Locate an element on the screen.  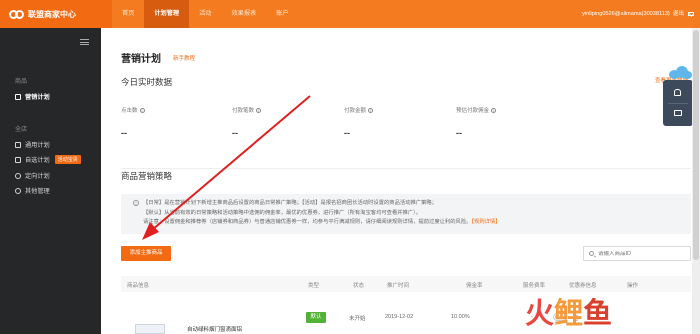
watermark-logo: 火鲤鱼 is located at coordinates (568, 311).